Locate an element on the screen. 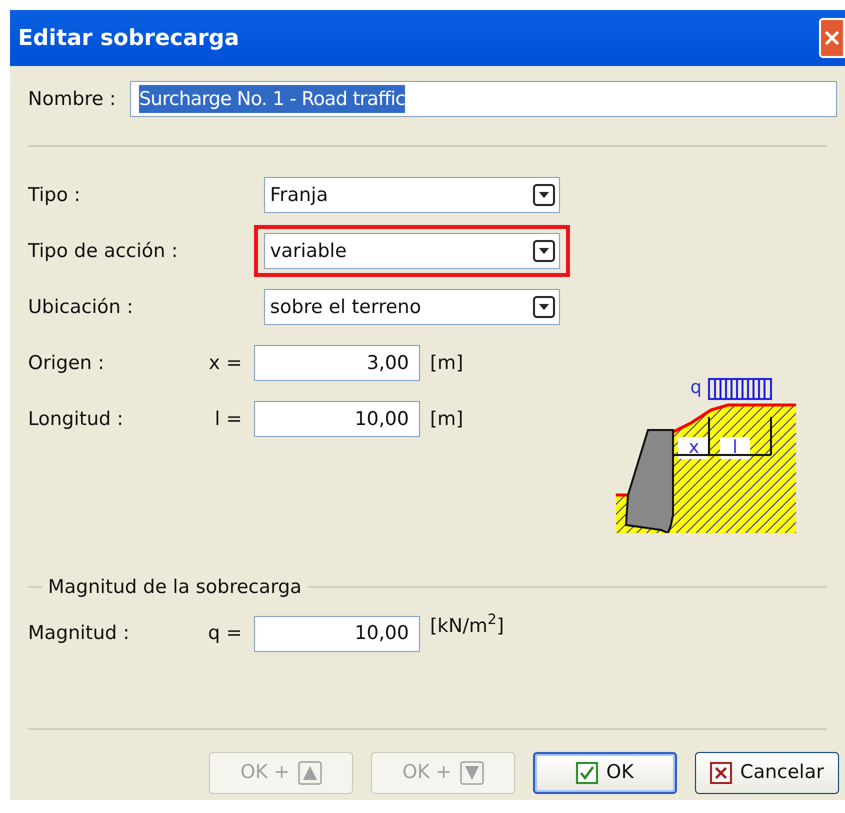 This screenshot has width=845, height=813. window-title: Editar sobrecarga is located at coordinates (129, 38).